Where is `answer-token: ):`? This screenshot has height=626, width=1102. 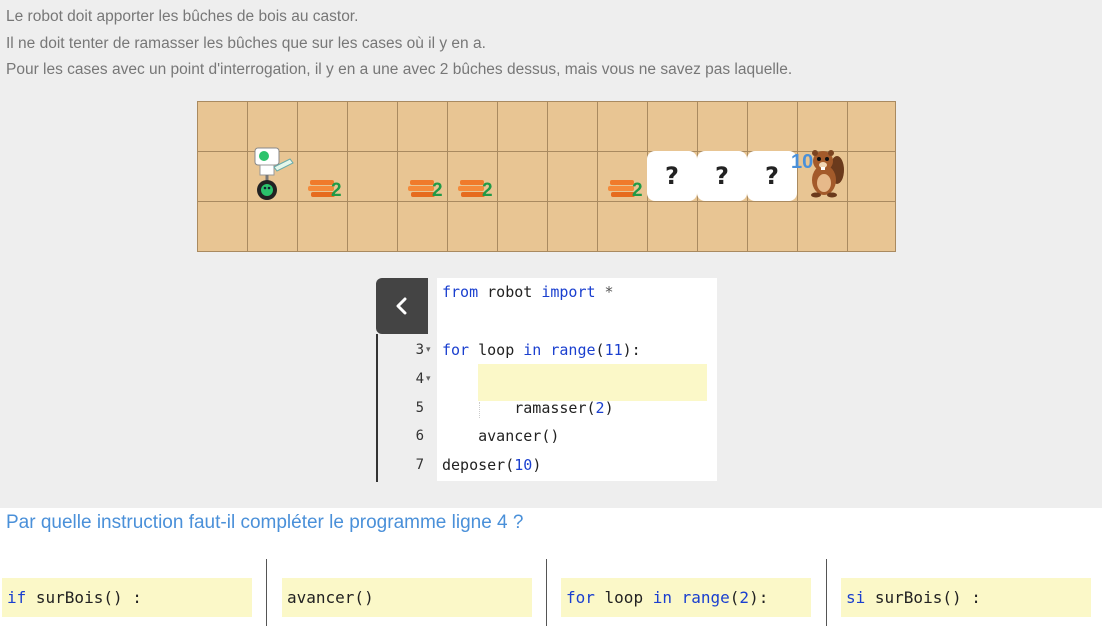 answer-token: ): is located at coordinates (759, 597).